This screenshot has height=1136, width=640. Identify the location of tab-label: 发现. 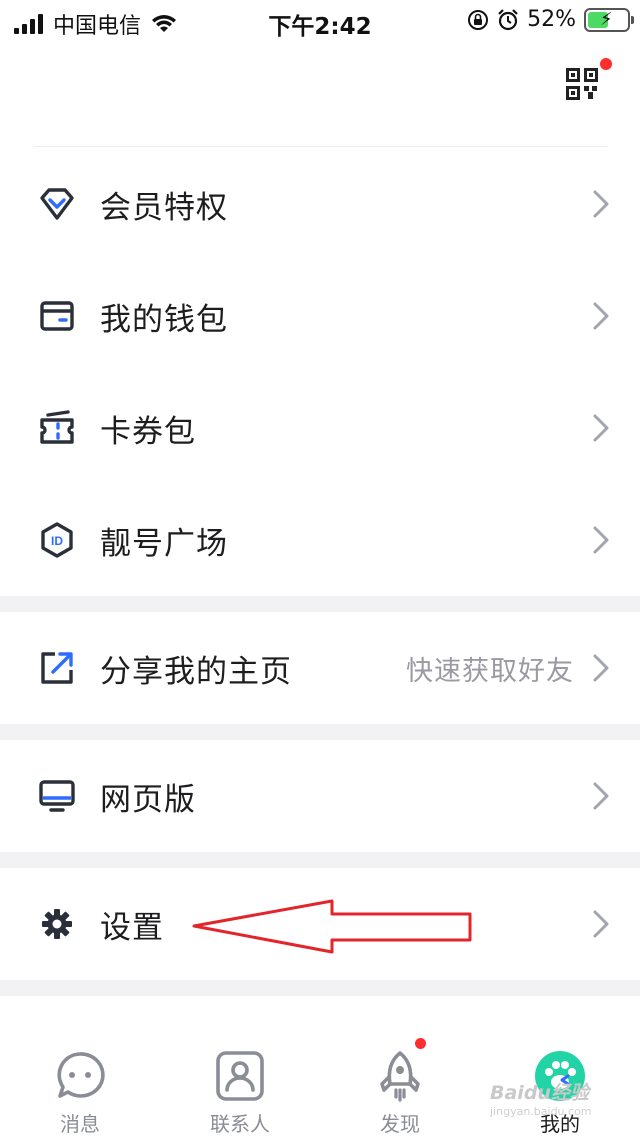
(400, 1124).